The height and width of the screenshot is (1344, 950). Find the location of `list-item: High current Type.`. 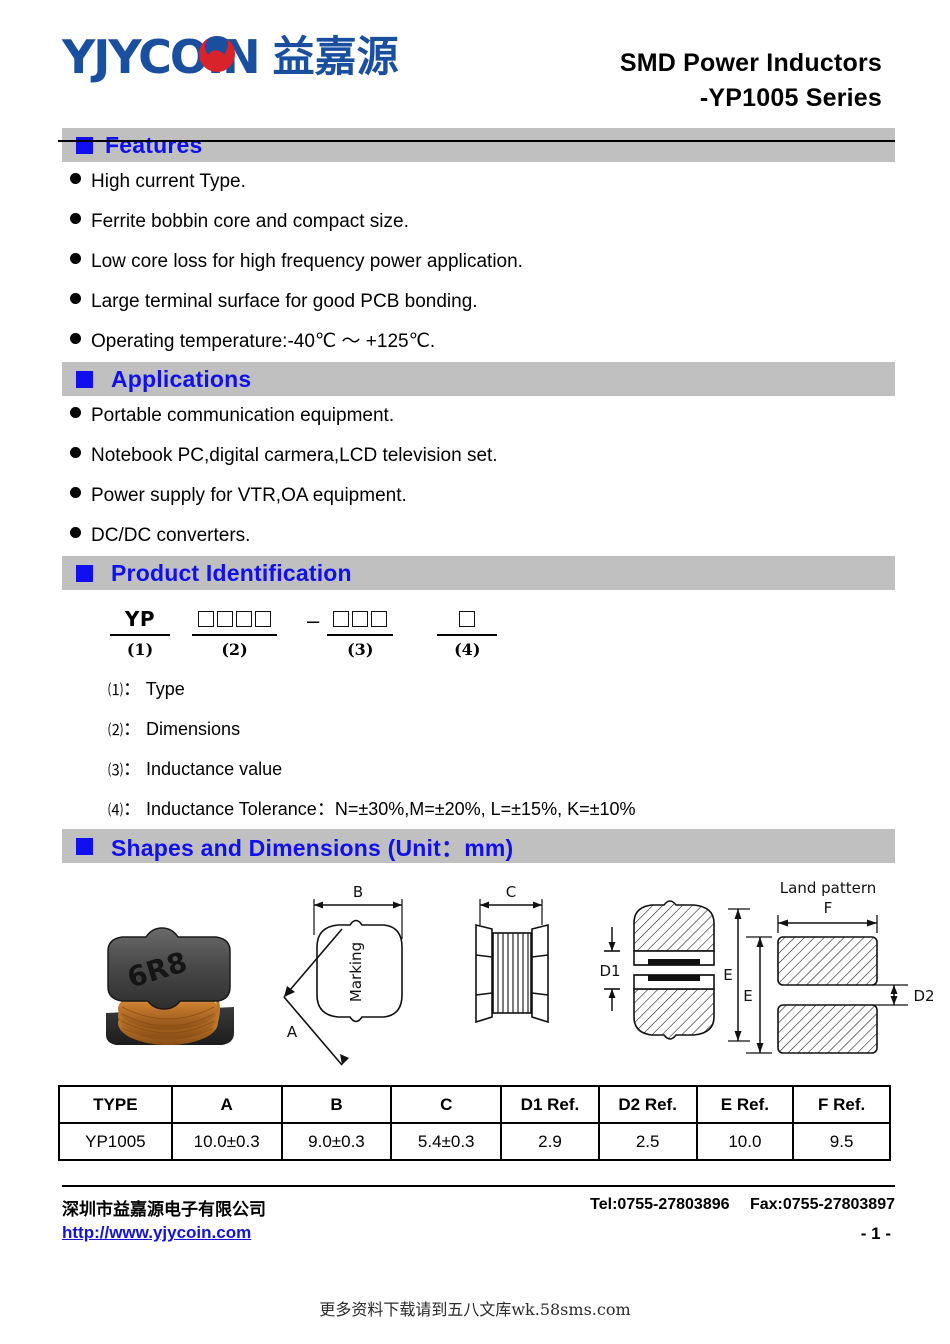

list-item: High current Type. is located at coordinates (475, 182).